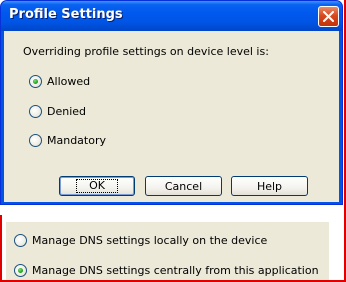 The width and height of the screenshot is (346, 282). I want to click on option-mandatory-label: Mandatory, so click(77, 140).